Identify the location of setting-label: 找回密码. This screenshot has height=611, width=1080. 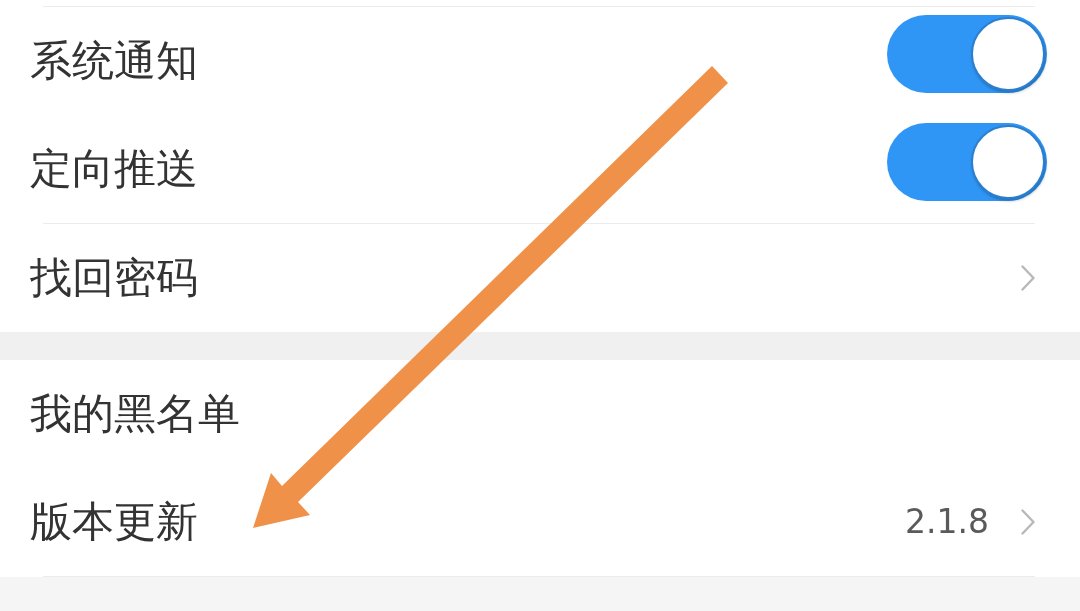
(114, 278).